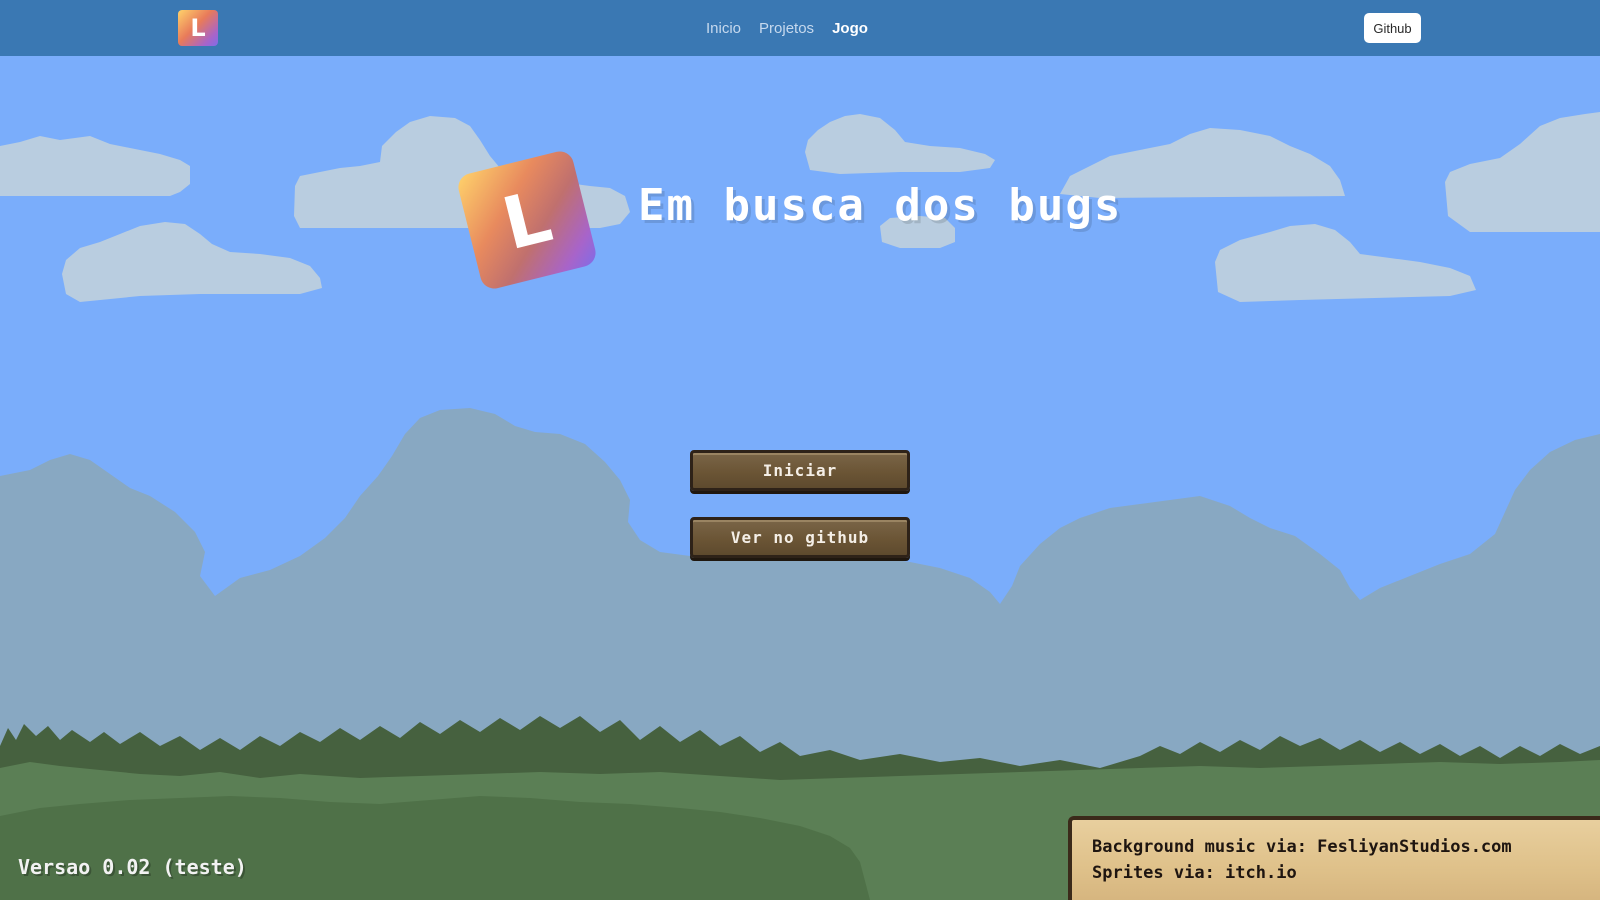 This screenshot has width=1600, height=900. I want to click on nav-link-projetos: Projetos, so click(786, 28).